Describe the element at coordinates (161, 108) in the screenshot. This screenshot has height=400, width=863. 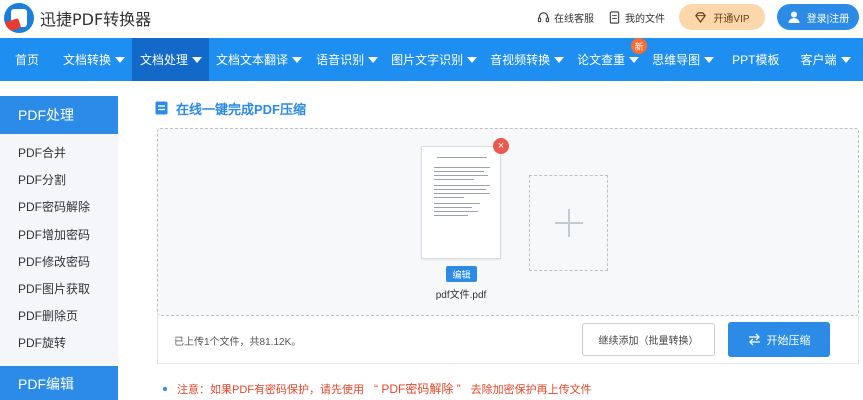
I see `document-list-icon` at that location.